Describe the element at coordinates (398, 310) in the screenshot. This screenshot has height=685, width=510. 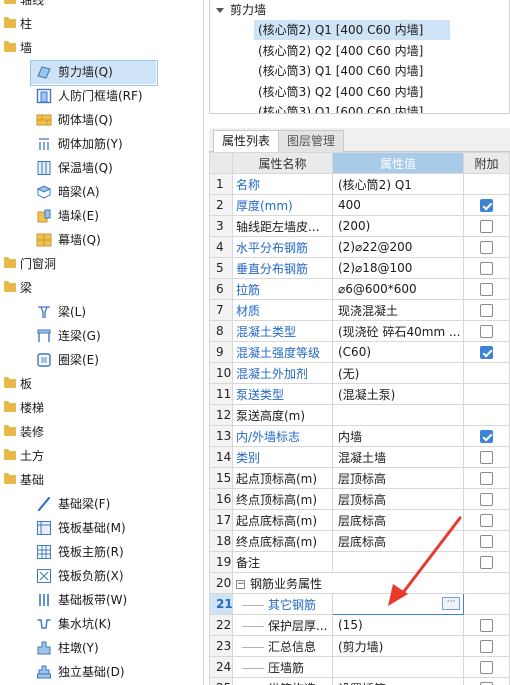
I see `property-value: 现浇混凝土` at that location.